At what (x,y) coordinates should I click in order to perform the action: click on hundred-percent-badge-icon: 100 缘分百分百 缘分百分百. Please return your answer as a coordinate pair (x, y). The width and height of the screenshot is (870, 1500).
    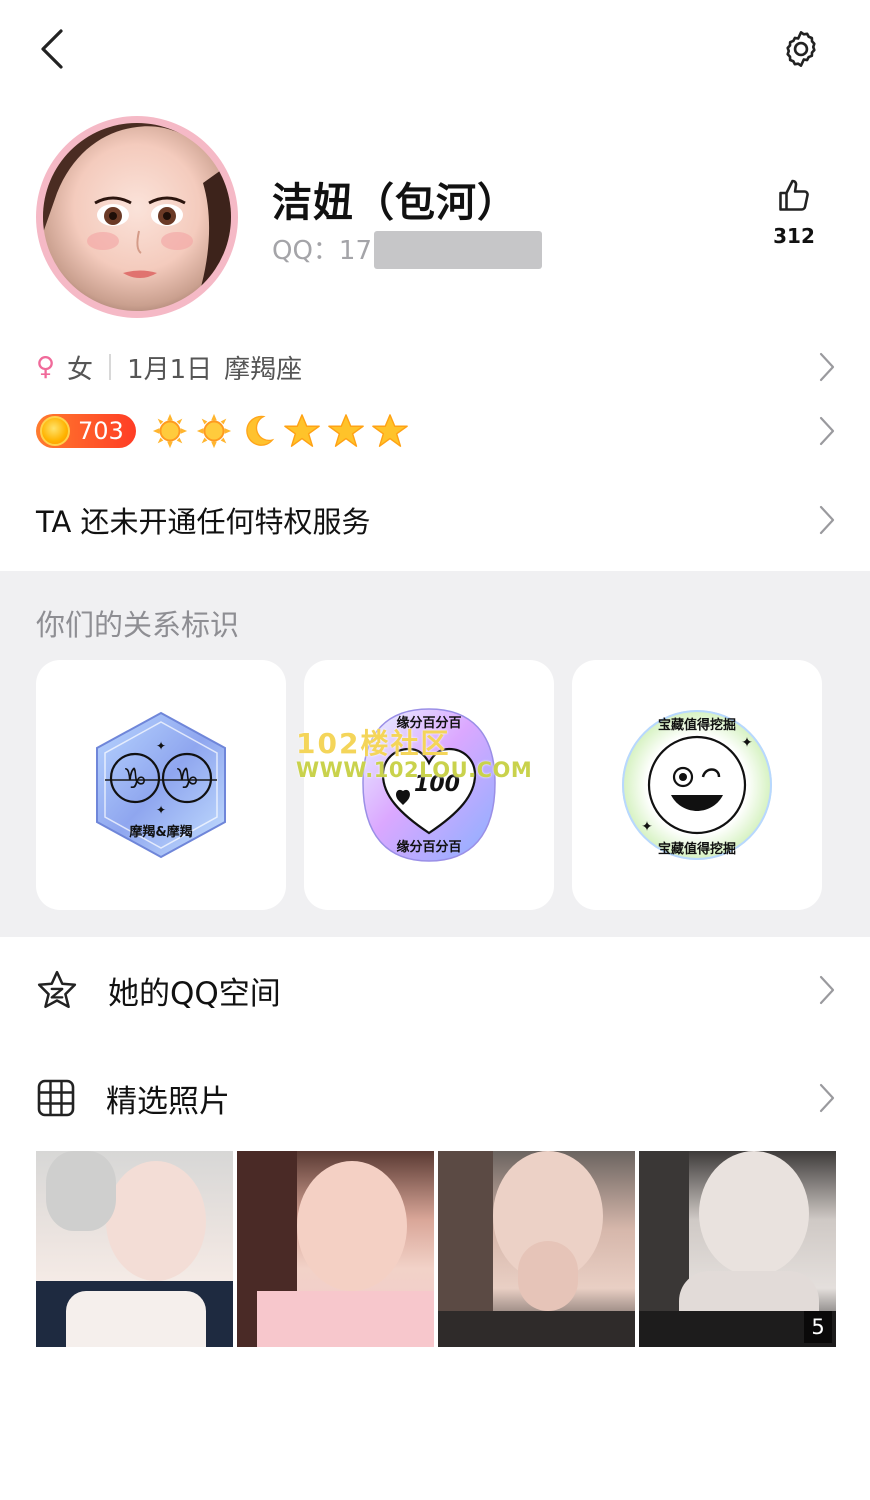
    Looking at the image, I should click on (429, 785).